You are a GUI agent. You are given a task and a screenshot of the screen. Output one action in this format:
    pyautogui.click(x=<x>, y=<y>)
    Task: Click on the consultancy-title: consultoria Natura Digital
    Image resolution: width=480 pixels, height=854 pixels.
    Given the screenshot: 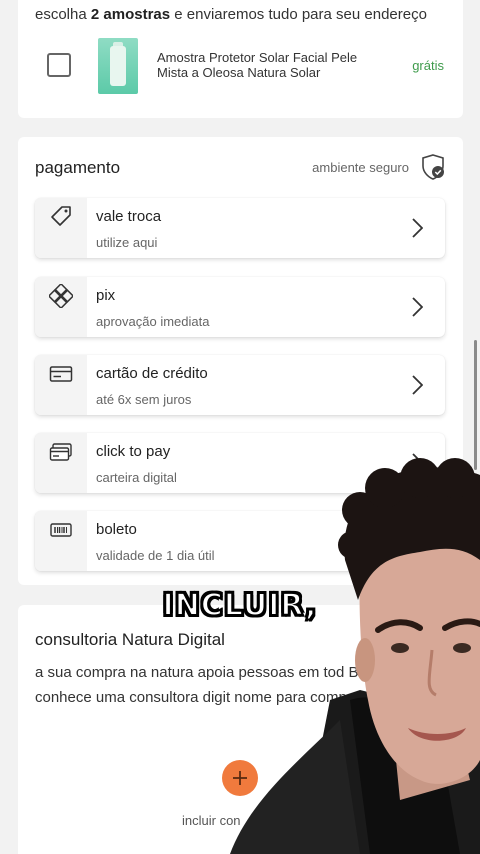 What is the action you would take?
    pyautogui.click(x=130, y=639)
    